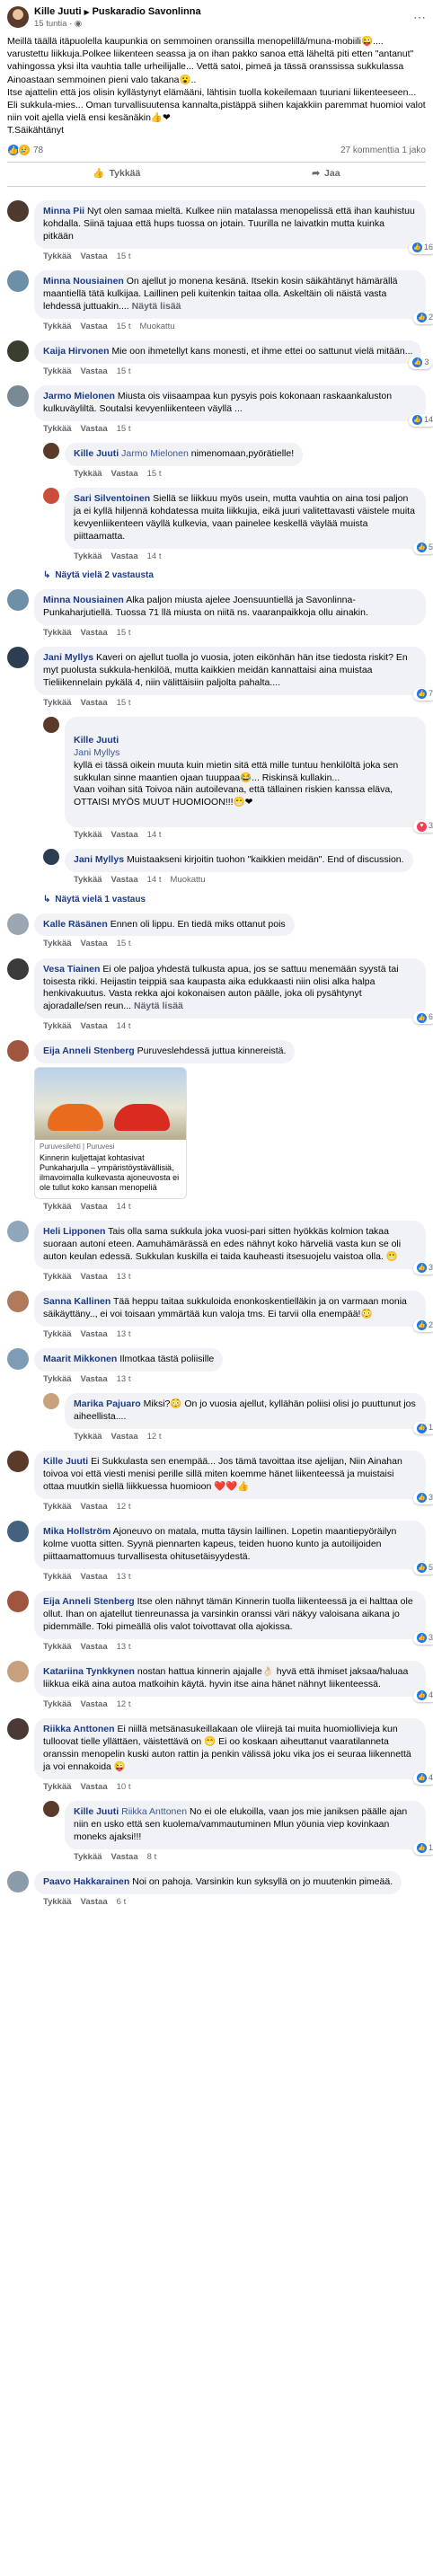  What do you see at coordinates (423, 317) in the screenshot?
I see `comment-reactions: 👍 2` at bounding box center [423, 317].